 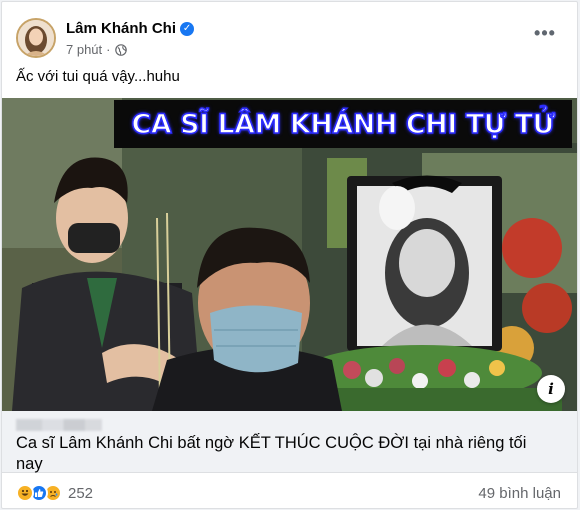 I want to click on post-header: Lâm Khánh Chi ✓ 7 phút · •••, so click(x=289, y=36).